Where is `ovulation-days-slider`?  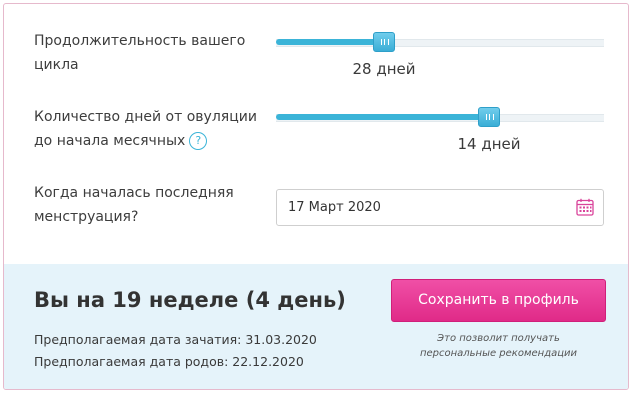
ovulation-days-slider is located at coordinates (440, 118).